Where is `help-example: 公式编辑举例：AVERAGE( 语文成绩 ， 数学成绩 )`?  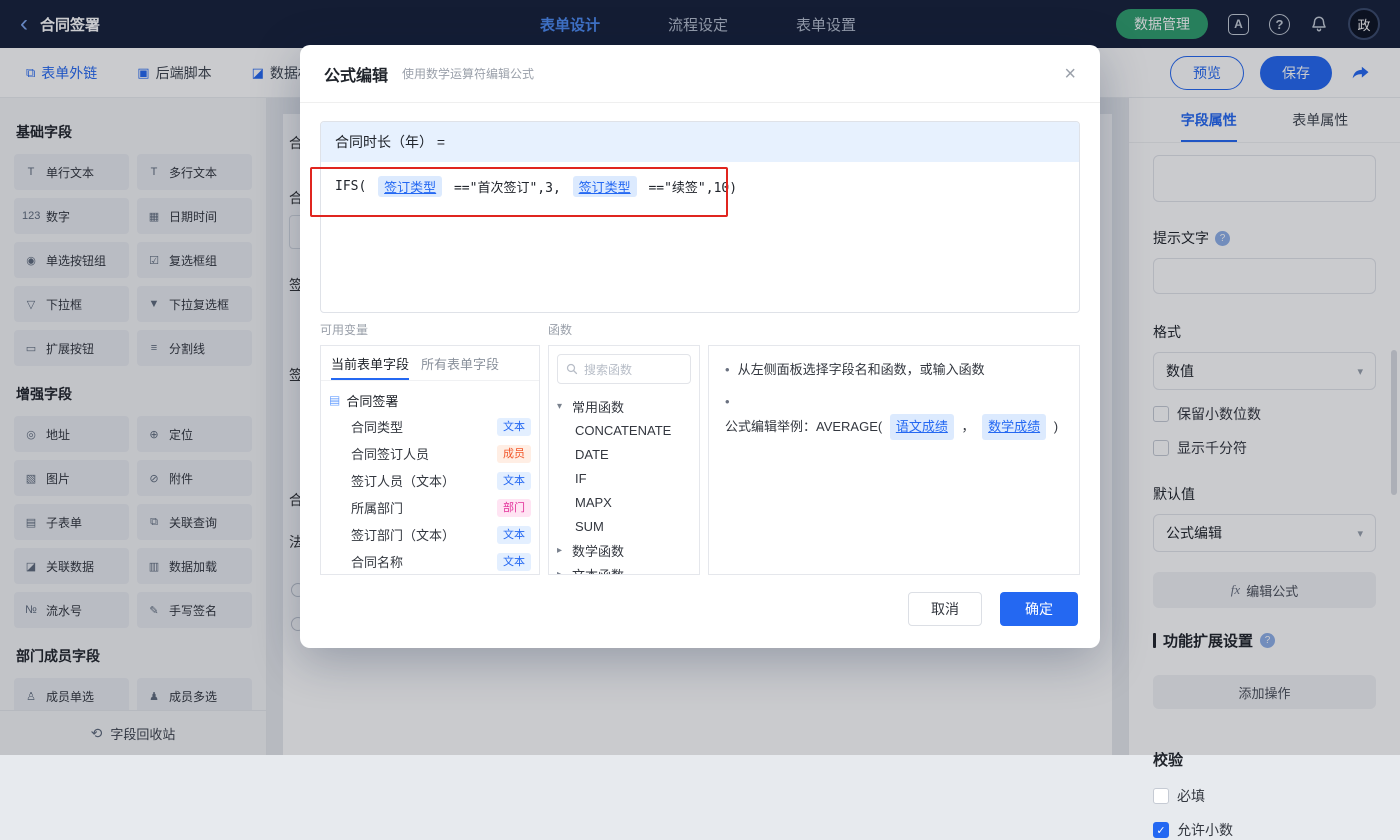 help-example: 公式编辑举例：AVERAGE( 语文成绩 ， 数学成绩 ) is located at coordinates (891, 427).